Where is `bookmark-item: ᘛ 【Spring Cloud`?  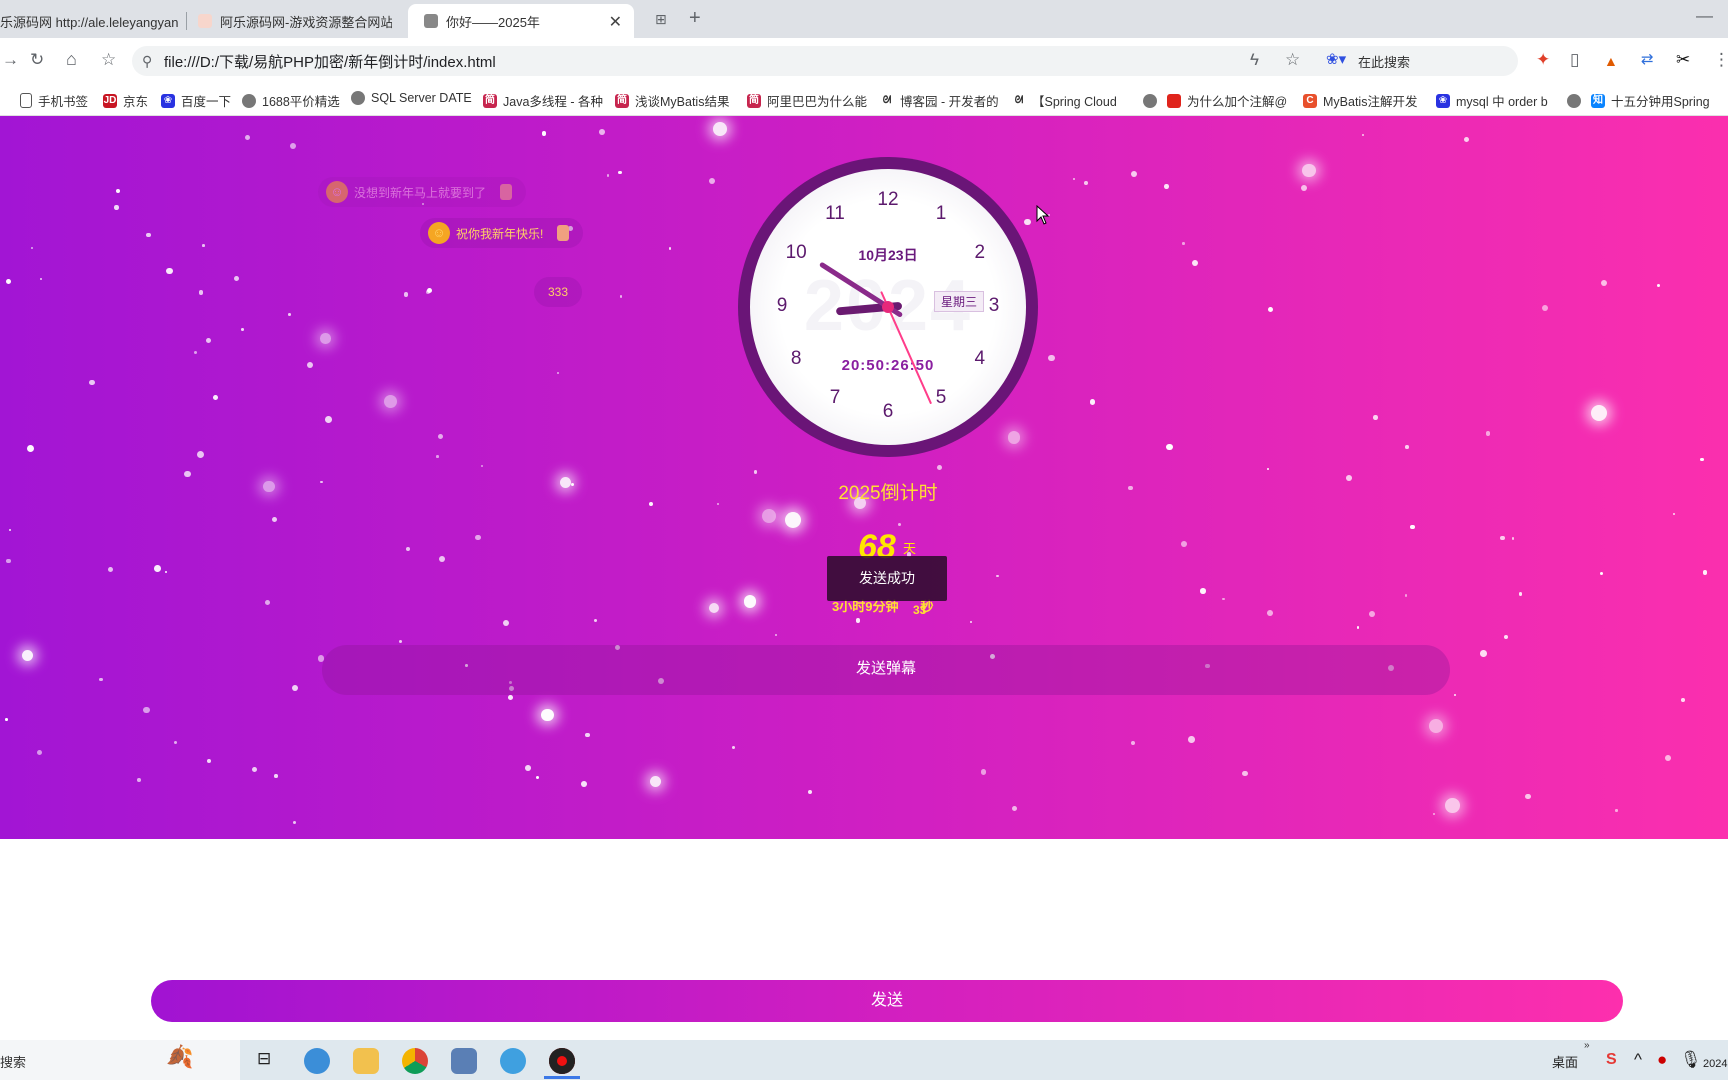 bookmark-item: ᘛ 【Spring Cloud is located at coordinates (1064, 100).